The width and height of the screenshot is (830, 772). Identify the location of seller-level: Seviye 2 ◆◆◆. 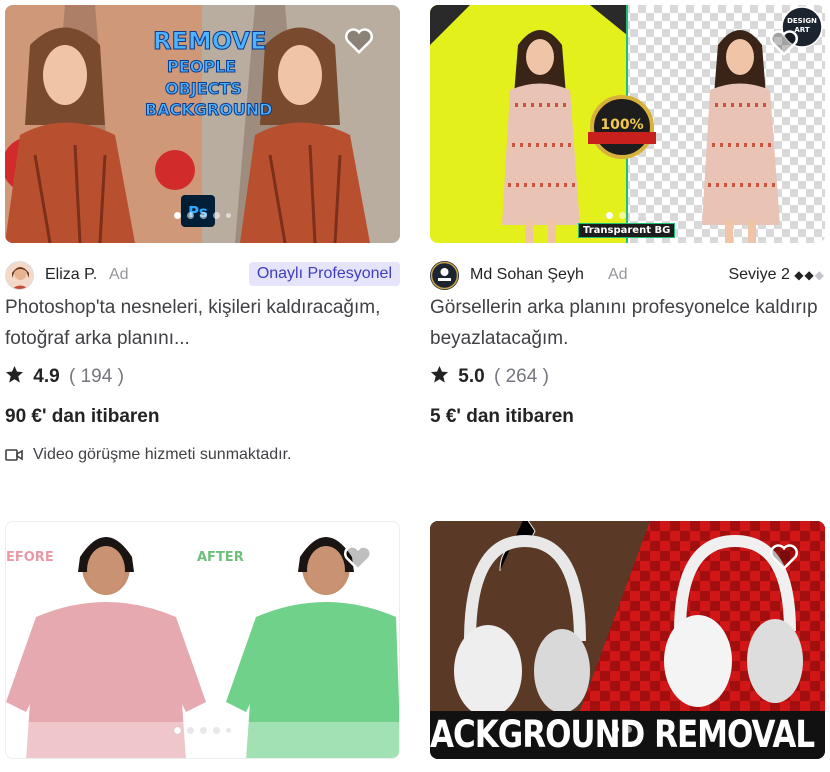
(776, 275).